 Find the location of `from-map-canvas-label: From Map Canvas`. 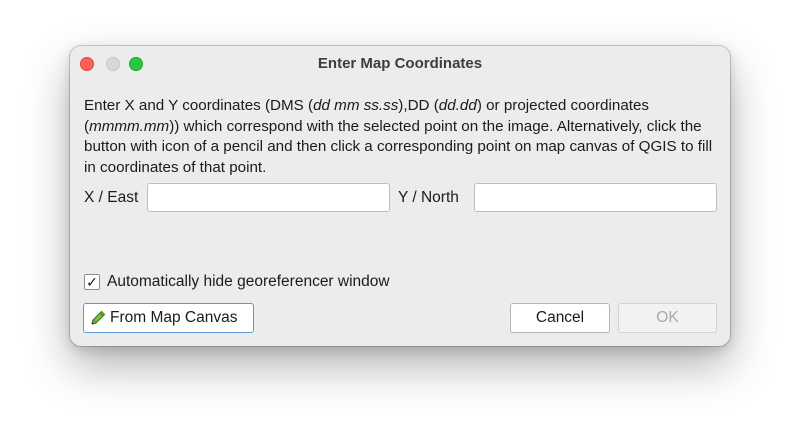

from-map-canvas-label: From Map Canvas is located at coordinates (174, 317).